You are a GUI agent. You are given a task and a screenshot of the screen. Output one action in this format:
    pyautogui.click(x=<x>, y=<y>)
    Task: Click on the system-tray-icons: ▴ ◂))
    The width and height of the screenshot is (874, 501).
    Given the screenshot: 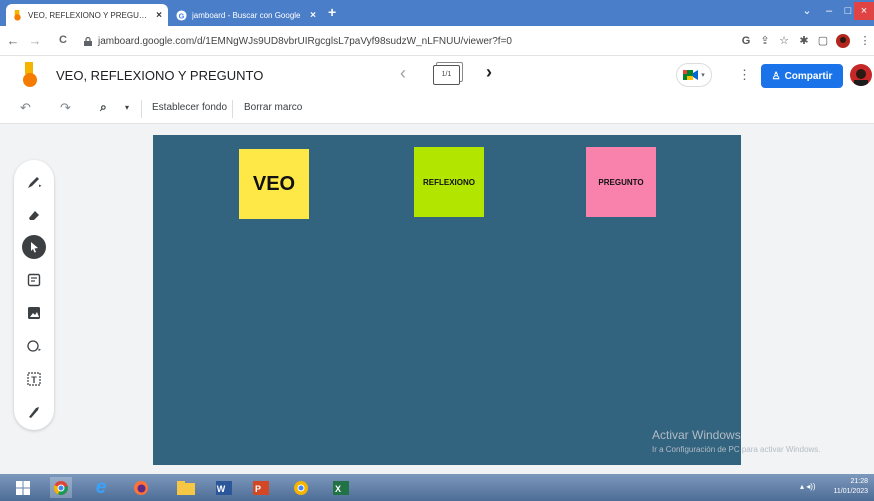 What is the action you would take?
    pyautogui.click(x=808, y=486)
    